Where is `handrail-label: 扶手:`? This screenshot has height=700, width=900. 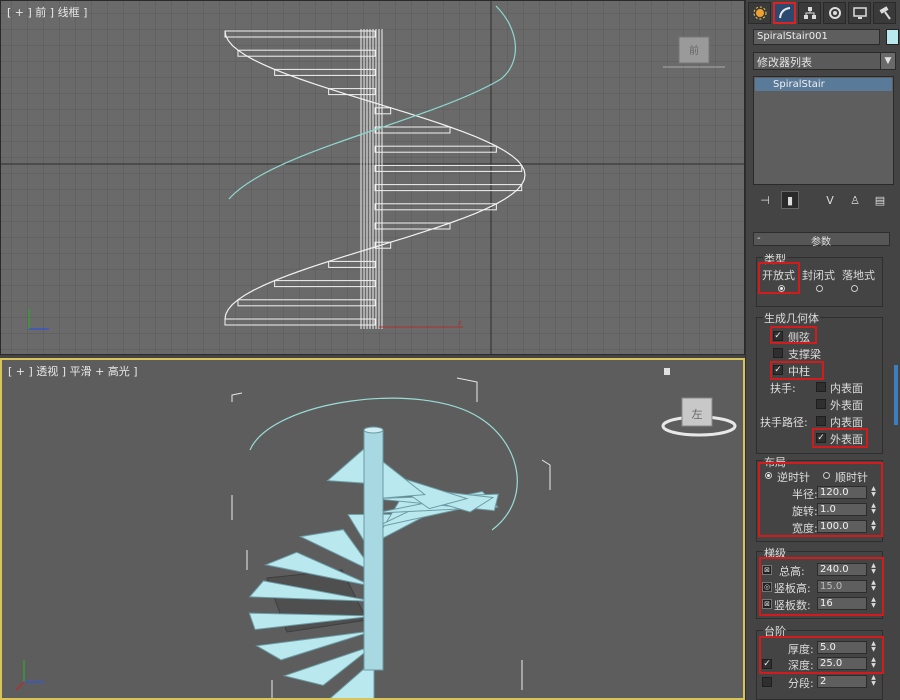
handrail-label: 扶手: is located at coordinates (783, 388).